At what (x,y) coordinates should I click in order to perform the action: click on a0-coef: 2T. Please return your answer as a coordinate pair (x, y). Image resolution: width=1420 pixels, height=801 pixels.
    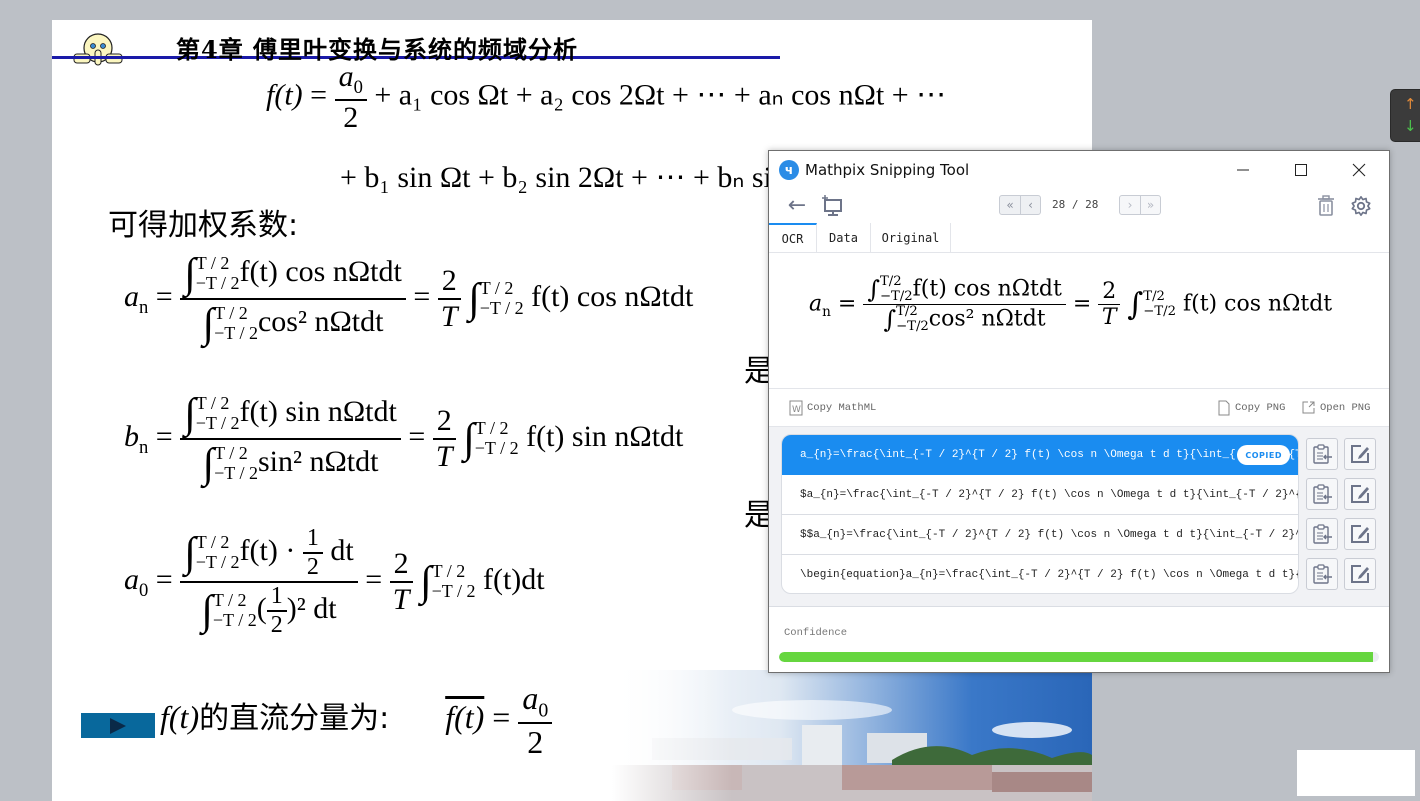
    Looking at the image, I should click on (401, 582).